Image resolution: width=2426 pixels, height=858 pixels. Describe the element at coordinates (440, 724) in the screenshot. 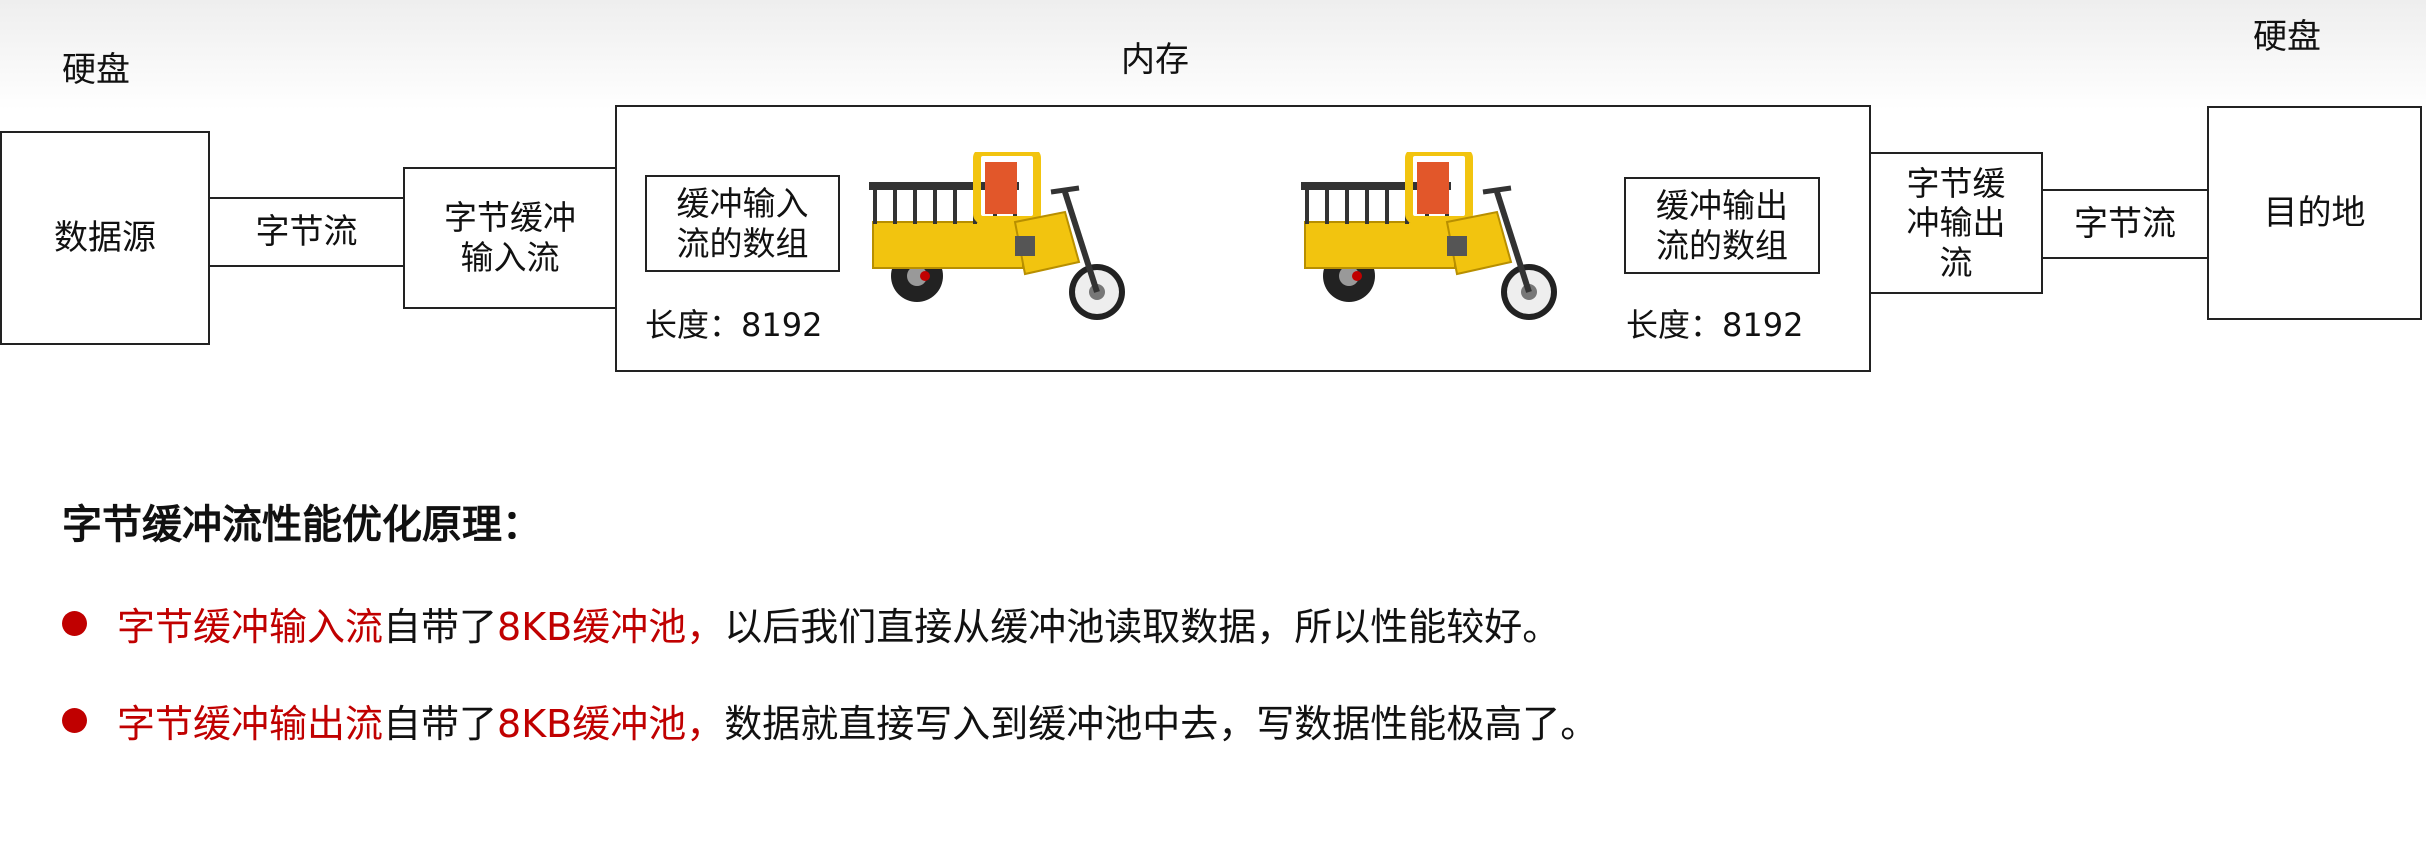

I see `bullet-output-text-1: 自带了` at that location.